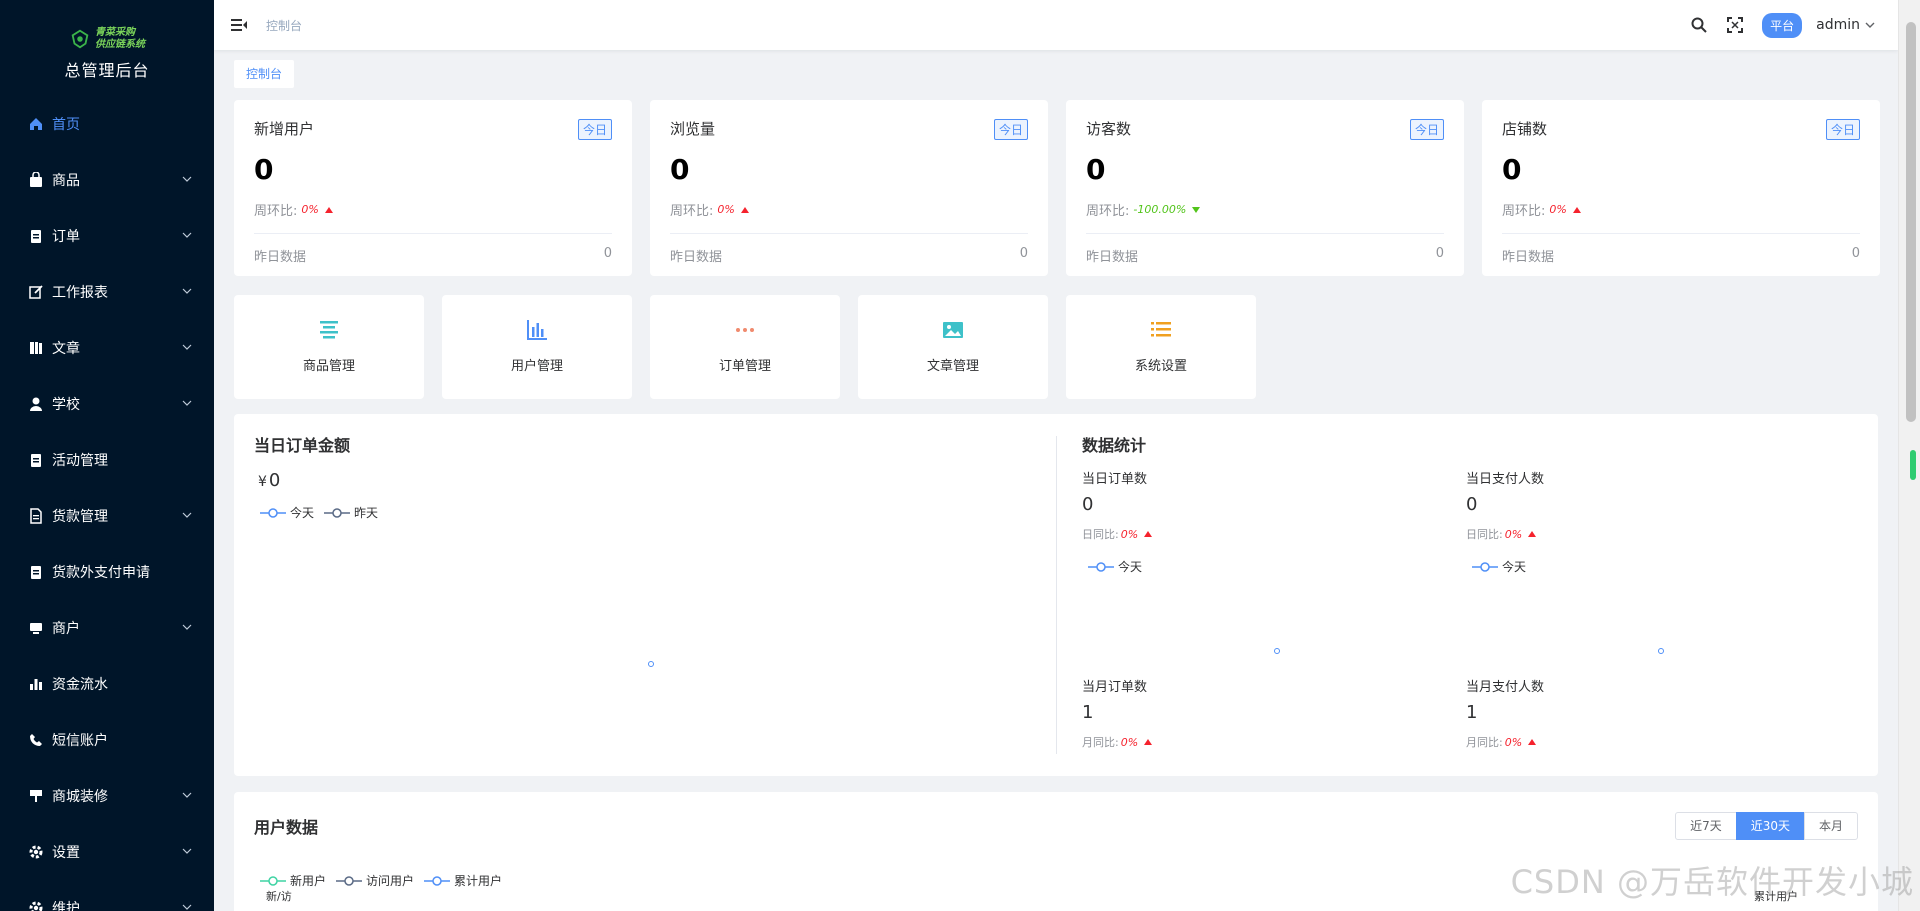  Describe the element at coordinates (107, 48) in the screenshot. I see `logo: 青菜采购 供应链系统 总管理后台` at that location.